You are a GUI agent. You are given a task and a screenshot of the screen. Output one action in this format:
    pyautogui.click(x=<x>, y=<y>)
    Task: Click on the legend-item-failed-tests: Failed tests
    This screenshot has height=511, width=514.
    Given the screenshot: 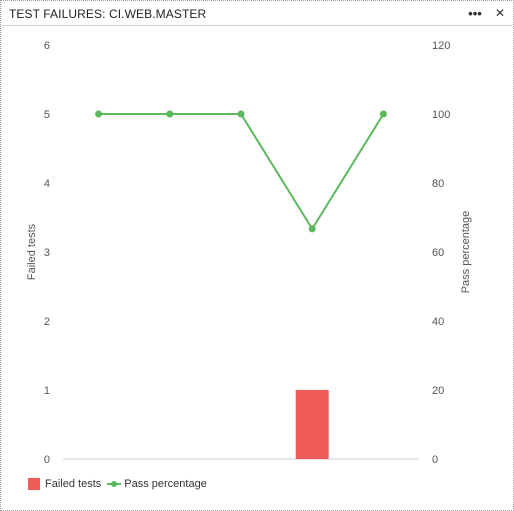 What is the action you would take?
    pyautogui.click(x=64, y=484)
    